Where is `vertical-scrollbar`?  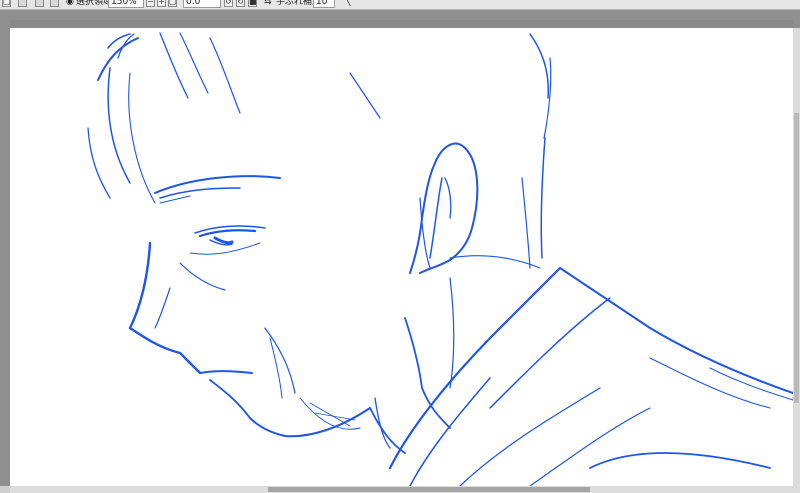
vertical-scrollbar is located at coordinates (796, 257).